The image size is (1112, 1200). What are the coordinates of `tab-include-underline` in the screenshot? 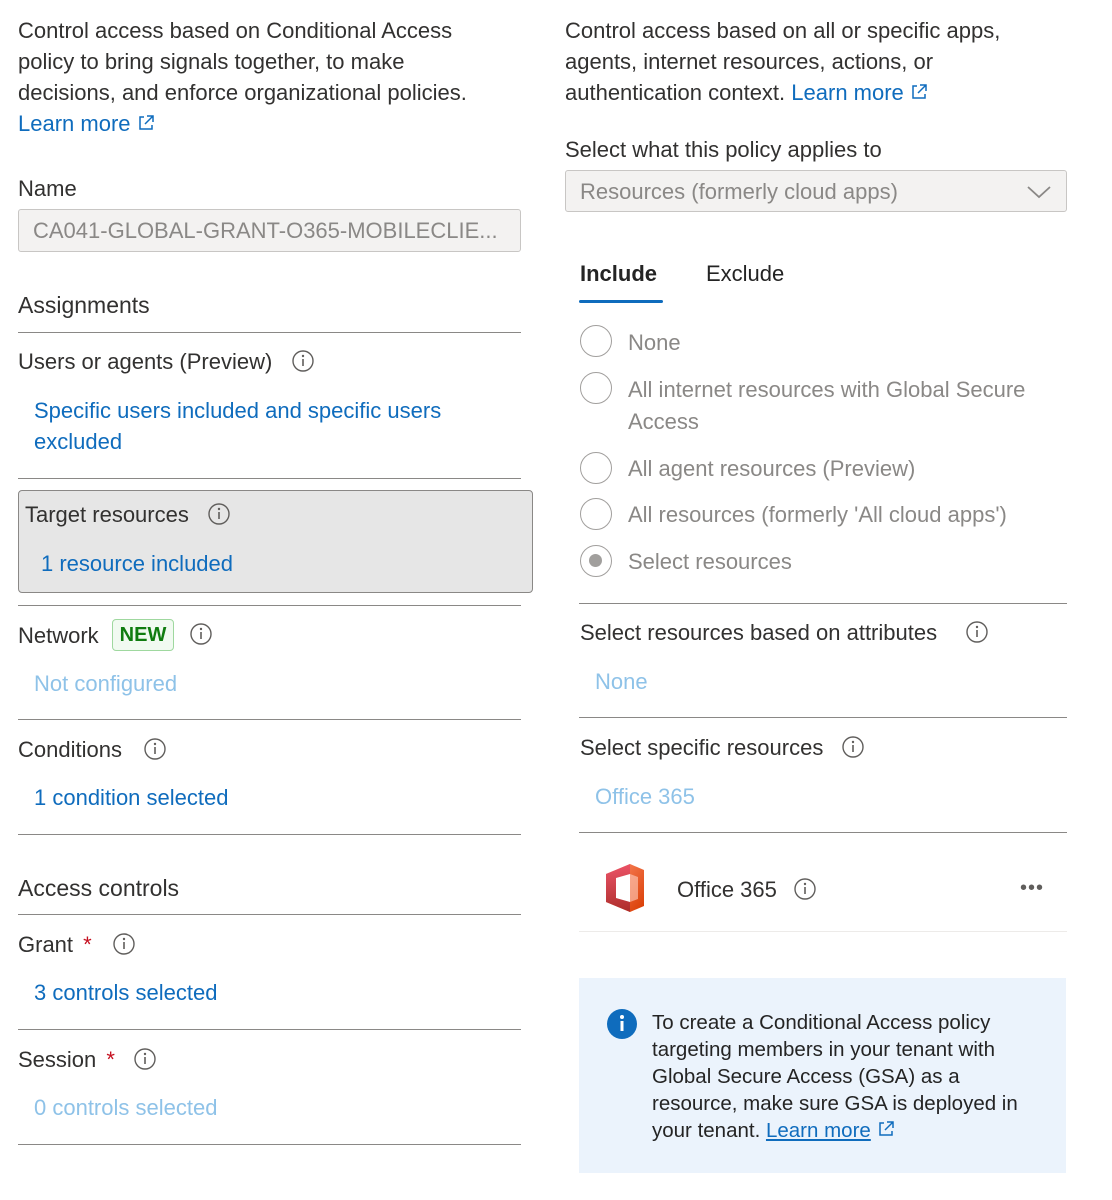 It's located at (621, 301).